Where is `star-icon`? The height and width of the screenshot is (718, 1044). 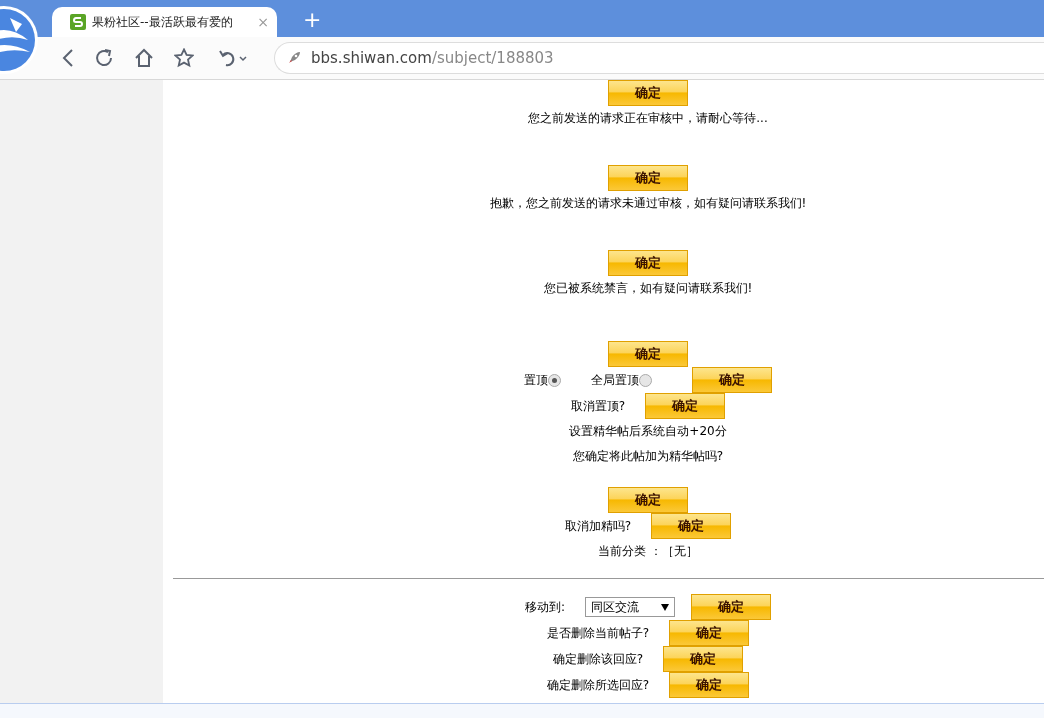
star-icon is located at coordinates (184, 58).